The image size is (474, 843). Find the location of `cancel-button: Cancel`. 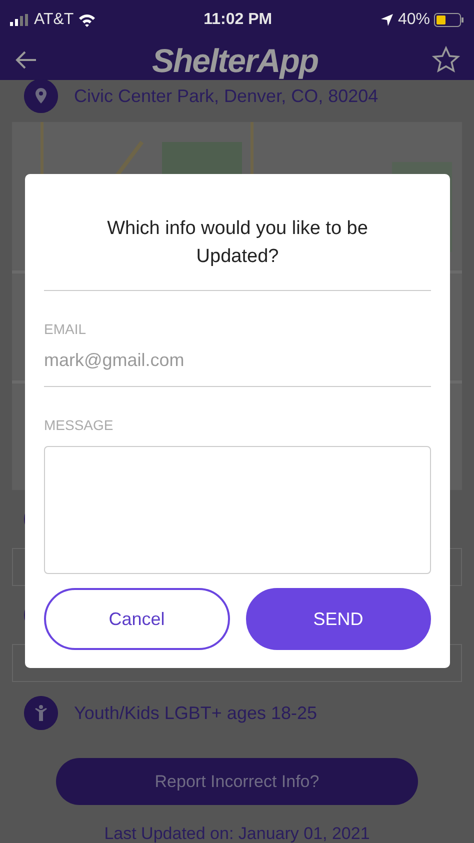

cancel-button: Cancel is located at coordinates (137, 619).